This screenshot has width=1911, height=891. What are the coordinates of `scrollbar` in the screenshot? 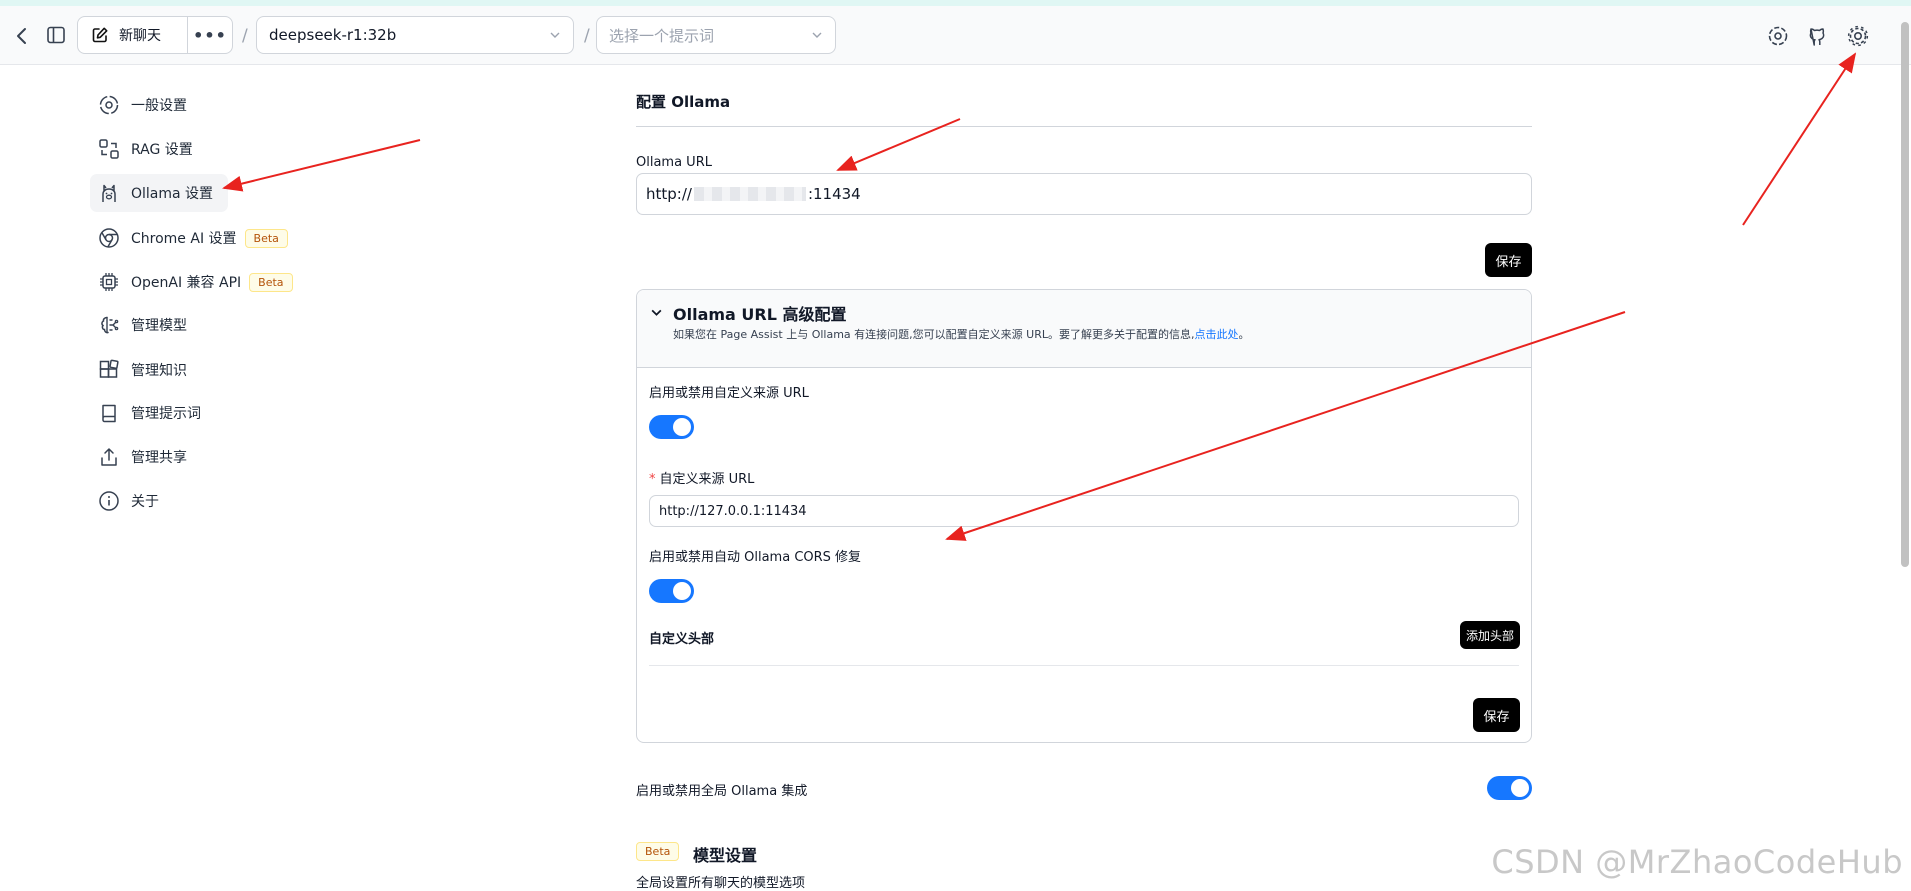 It's located at (1905, 294).